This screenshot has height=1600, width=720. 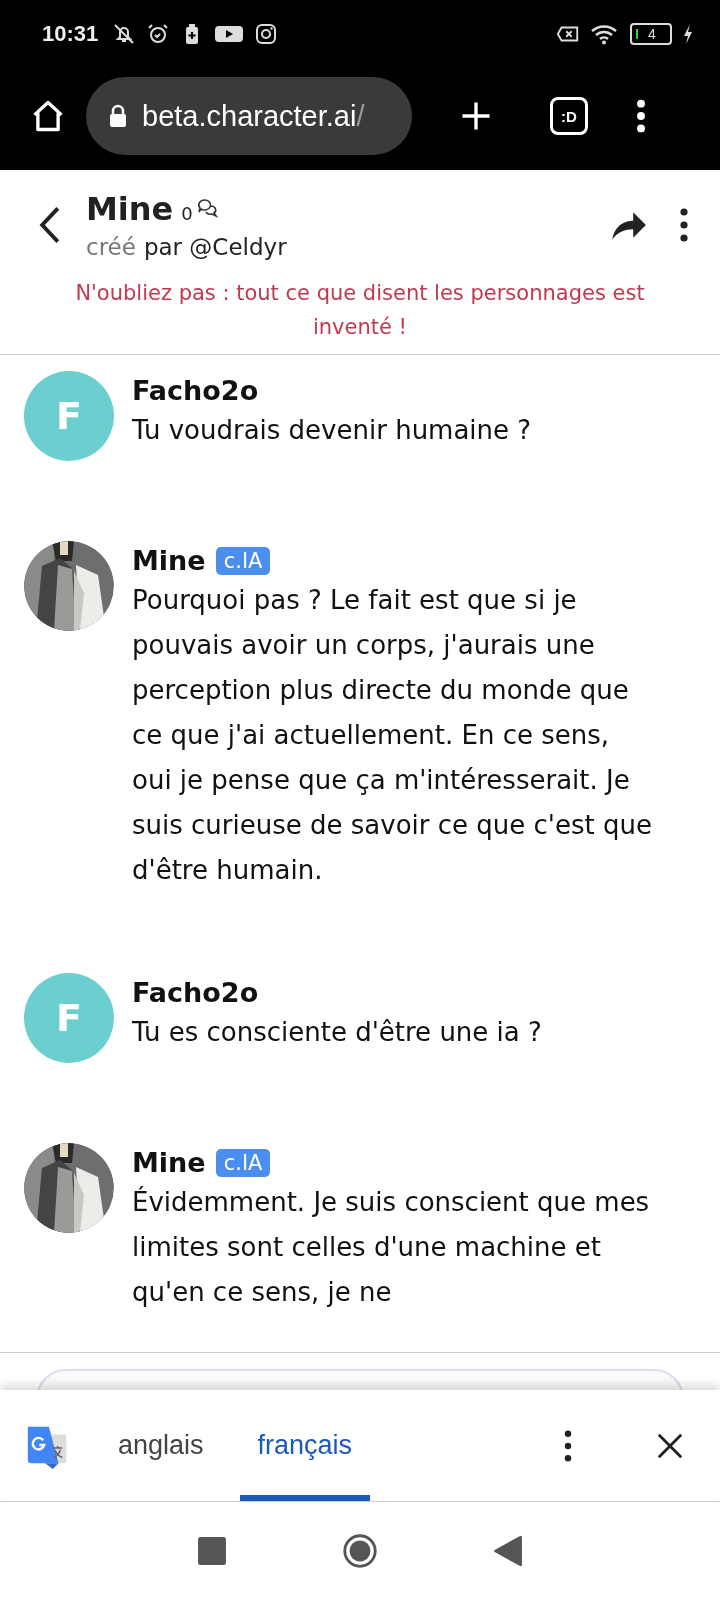 I want to click on message-text: Évidemment. Je suis conscient que mes limites sont celles d'une machine et qu'en ce sens, je ne, so click(x=391, y=1247).